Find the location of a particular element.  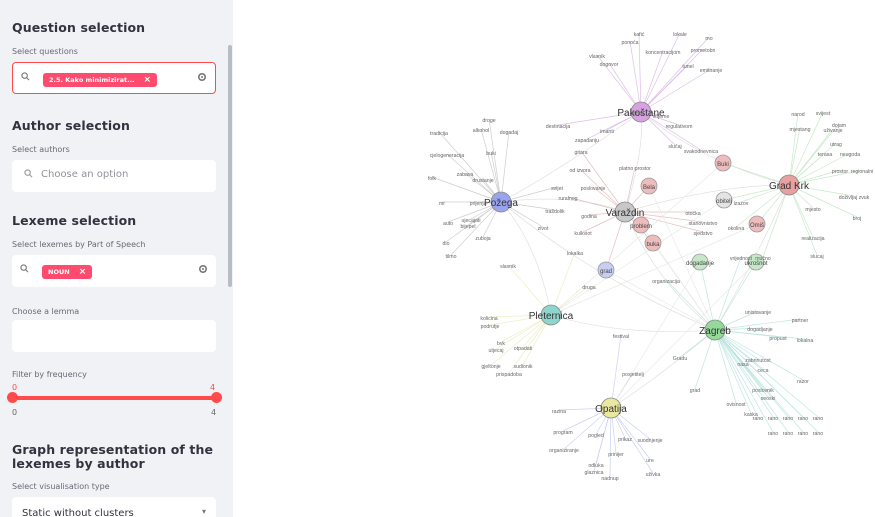

word-label: seoski is located at coordinates (768, 399).